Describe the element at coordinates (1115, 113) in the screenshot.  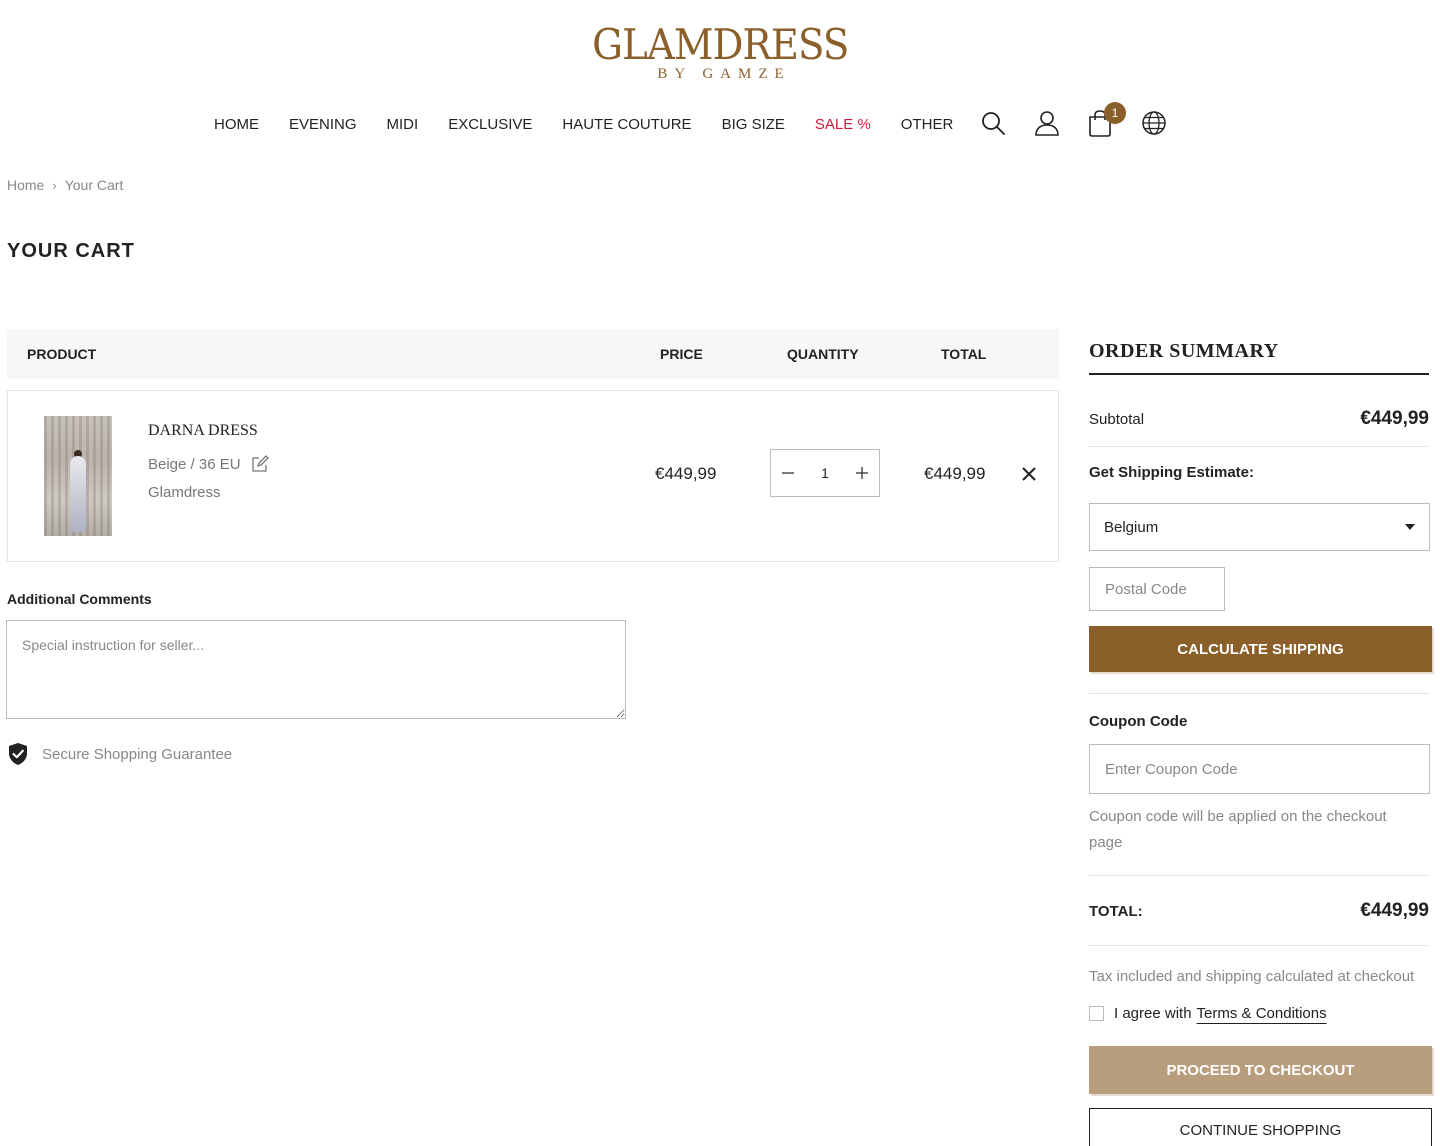
I see `cart-count-badge: 1` at that location.